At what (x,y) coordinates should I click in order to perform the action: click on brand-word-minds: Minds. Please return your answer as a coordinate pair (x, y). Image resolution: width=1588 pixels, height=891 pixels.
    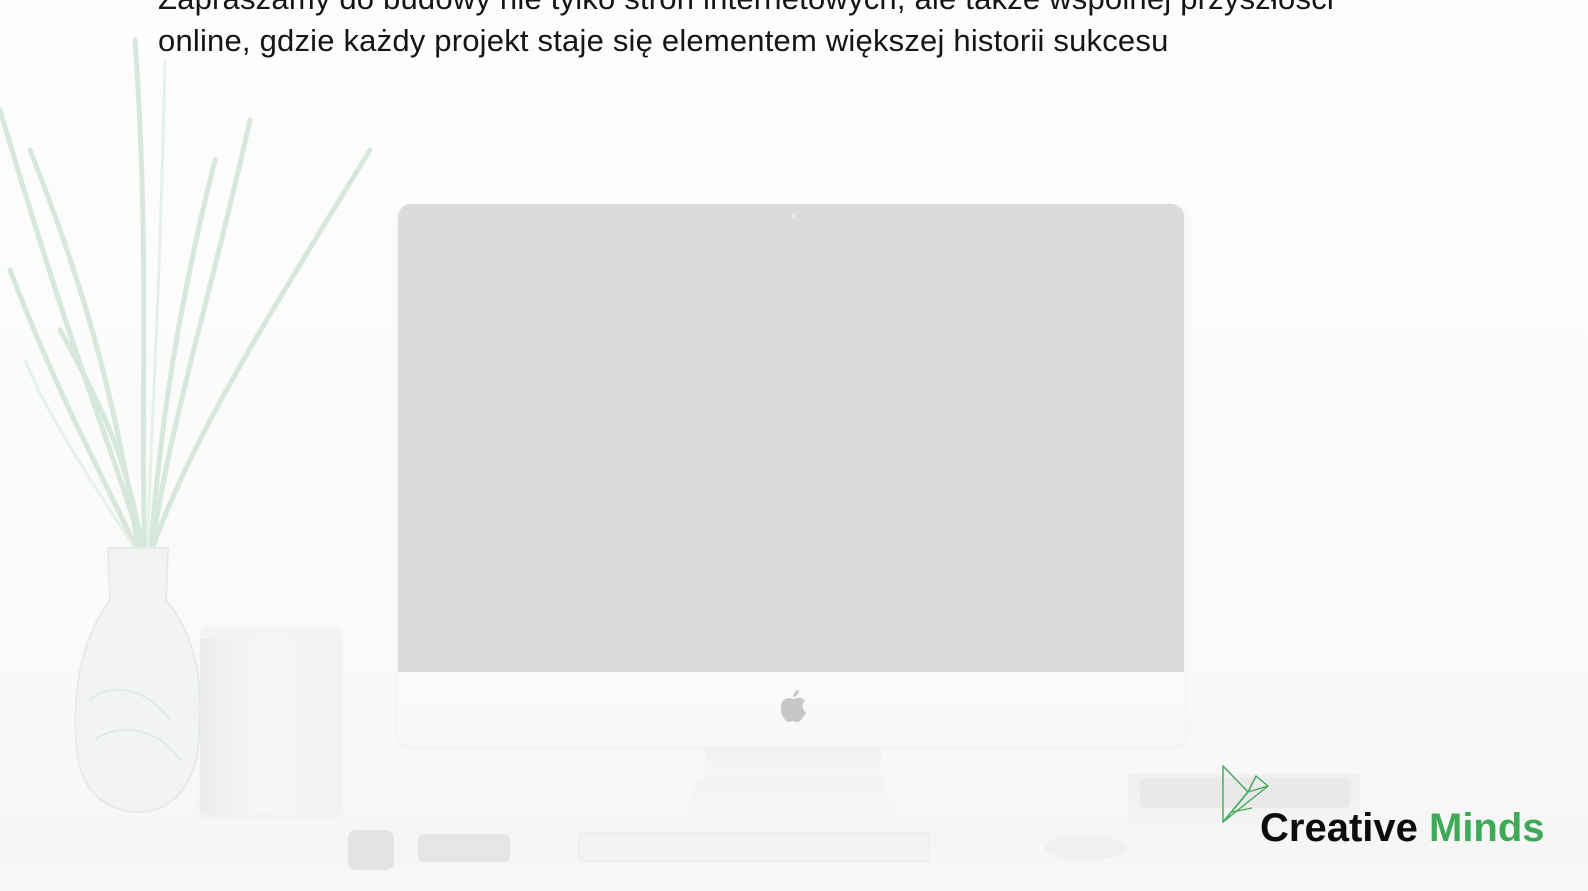
    Looking at the image, I should click on (1487, 828).